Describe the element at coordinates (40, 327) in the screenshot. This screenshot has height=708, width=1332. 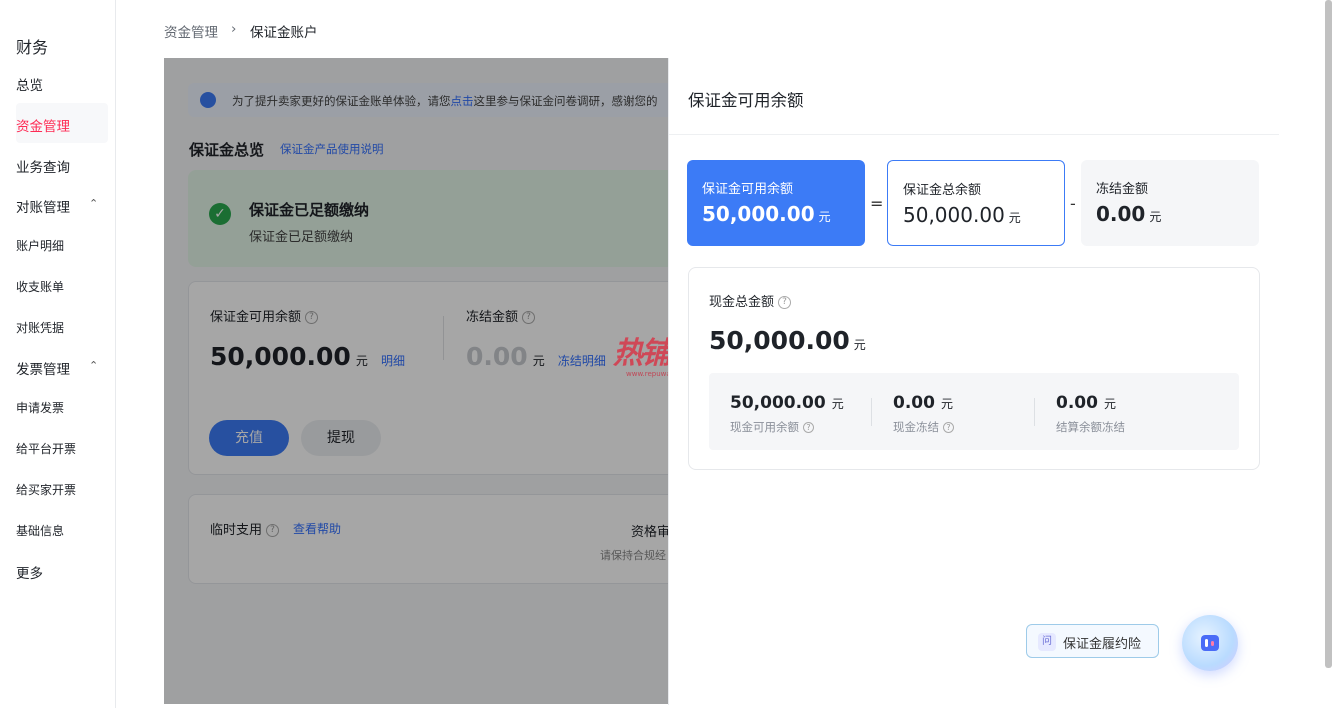
I see `sidebar-item-voucher: 对账凭据` at that location.